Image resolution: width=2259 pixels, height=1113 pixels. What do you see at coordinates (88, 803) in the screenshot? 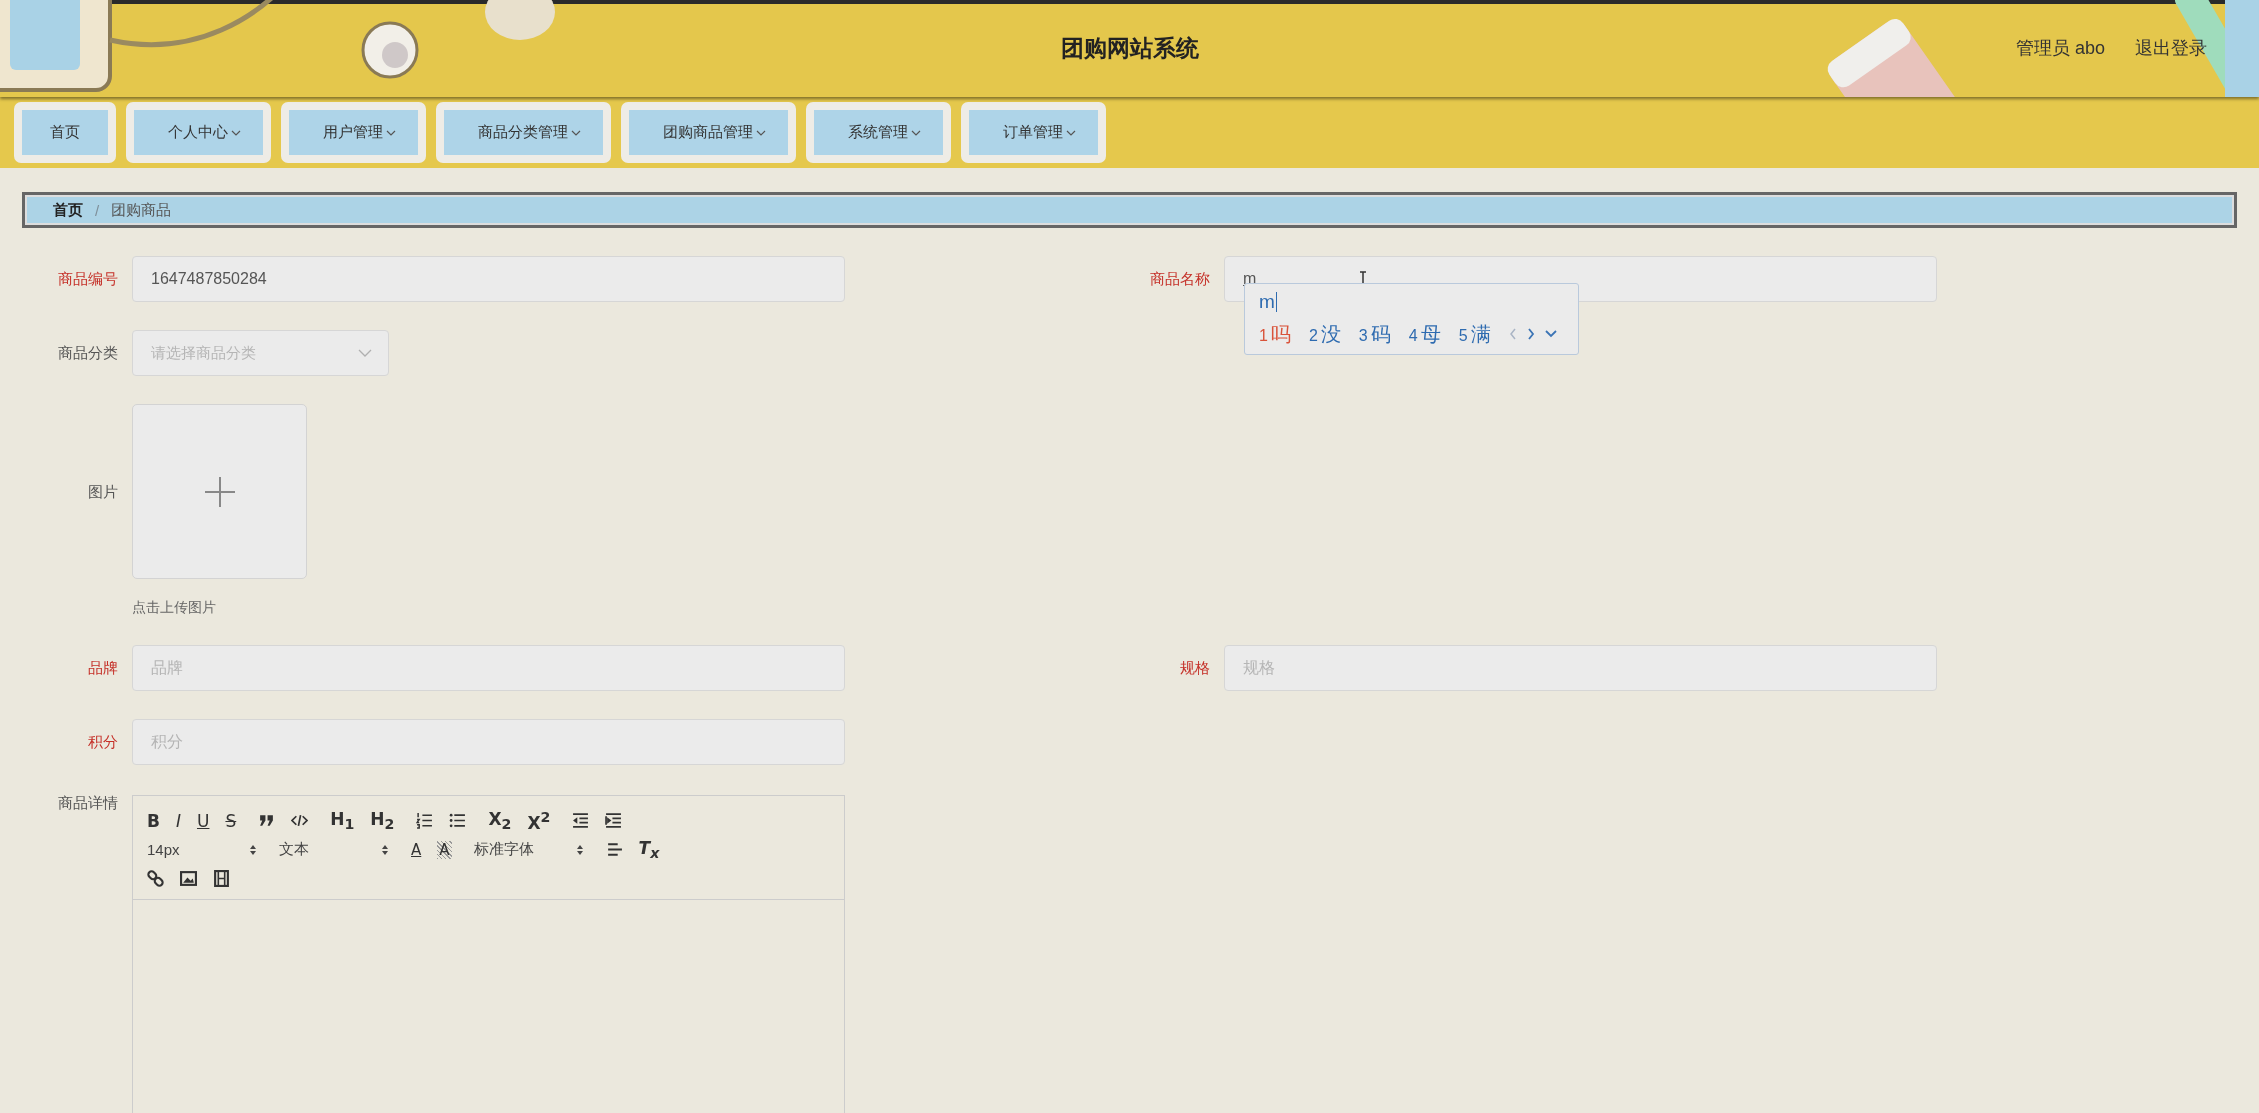
I see `field-label: 商品详情` at bounding box center [88, 803].